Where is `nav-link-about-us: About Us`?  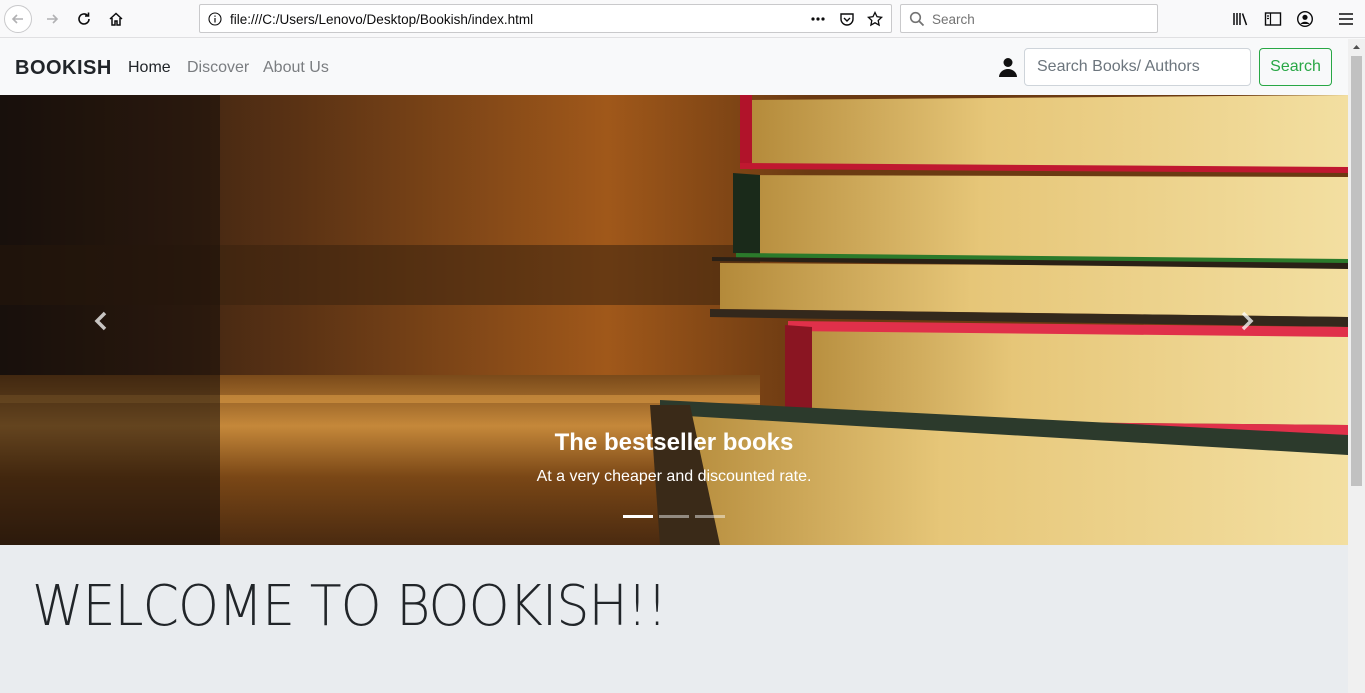 nav-link-about-us: About Us is located at coordinates (296, 68).